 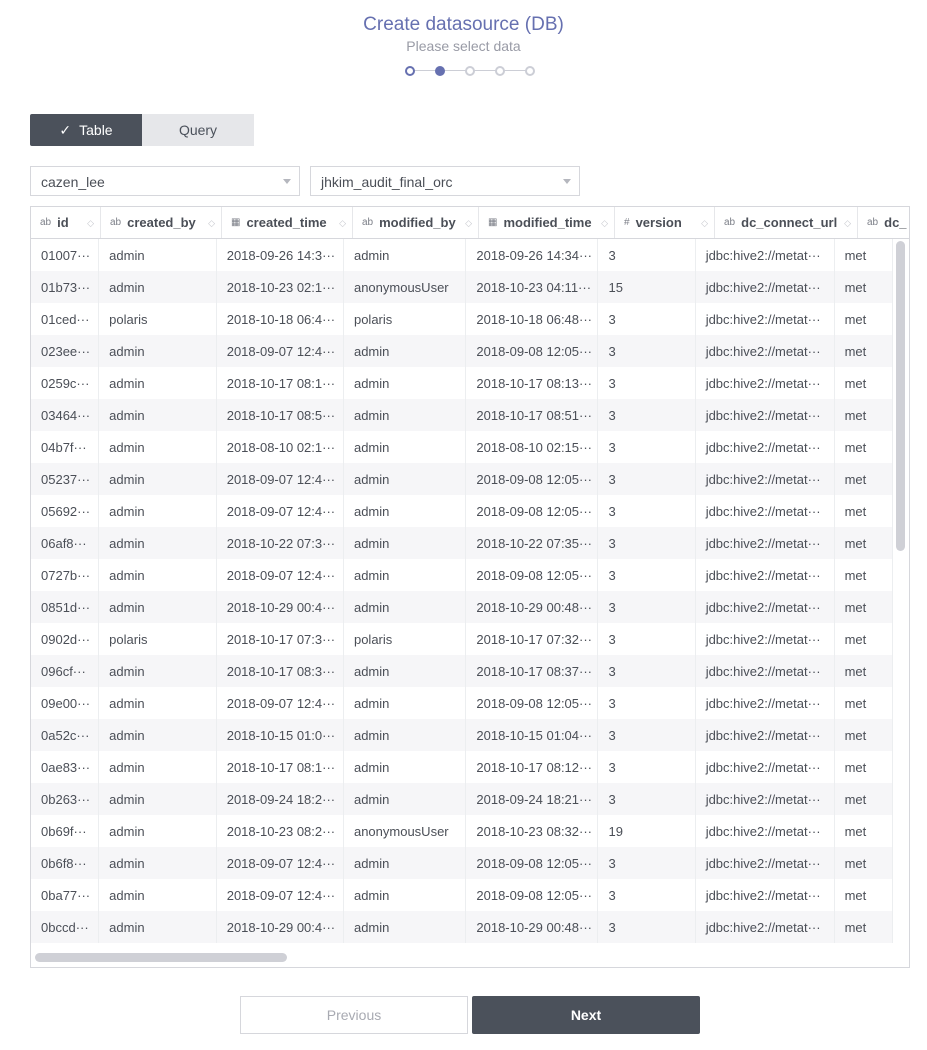 What do you see at coordinates (165, 181) in the screenshot?
I see `schema-select: cazen_lee` at bounding box center [165, 181].